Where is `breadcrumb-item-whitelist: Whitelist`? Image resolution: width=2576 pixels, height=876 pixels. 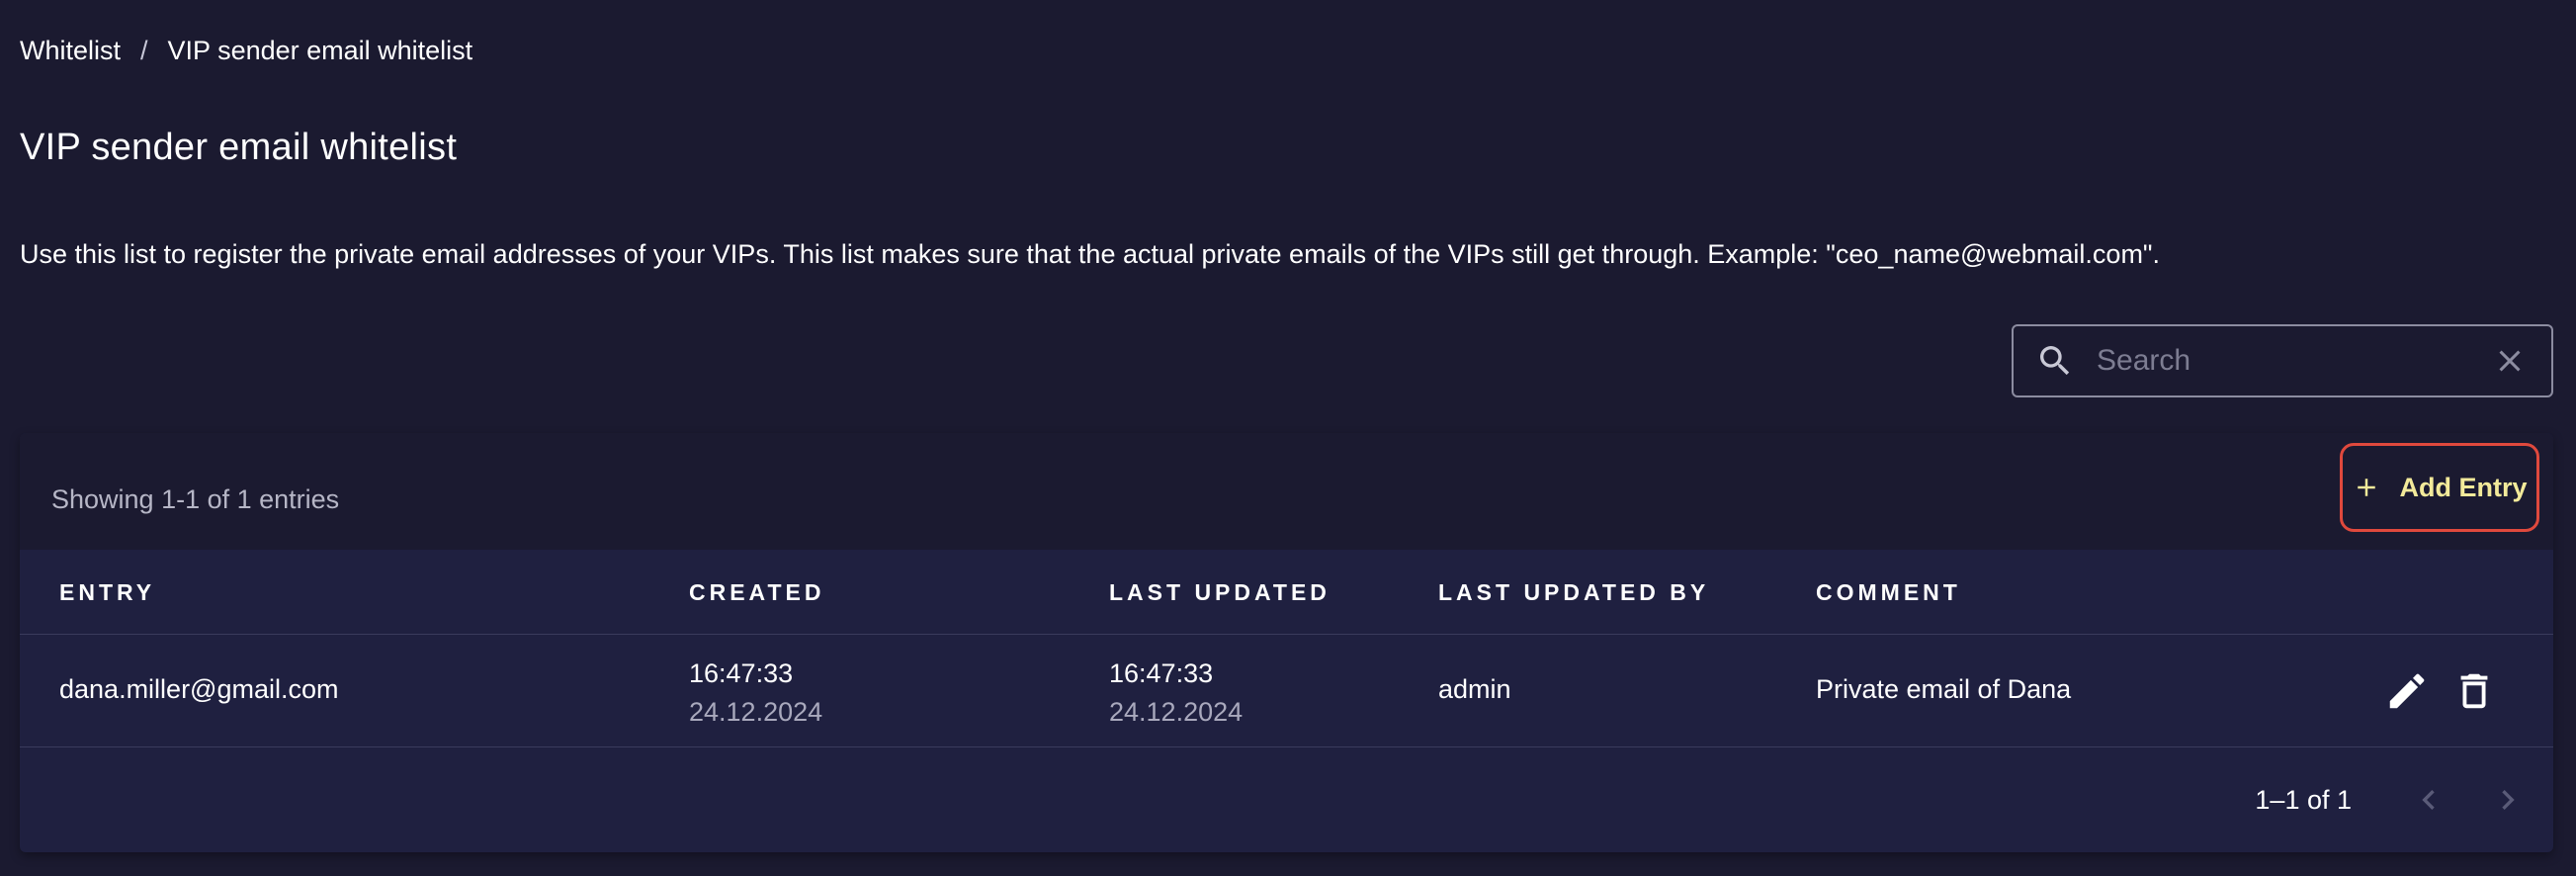
breadcrumb-item-whitelist: Whitelist is located at coordinates (70, 51).